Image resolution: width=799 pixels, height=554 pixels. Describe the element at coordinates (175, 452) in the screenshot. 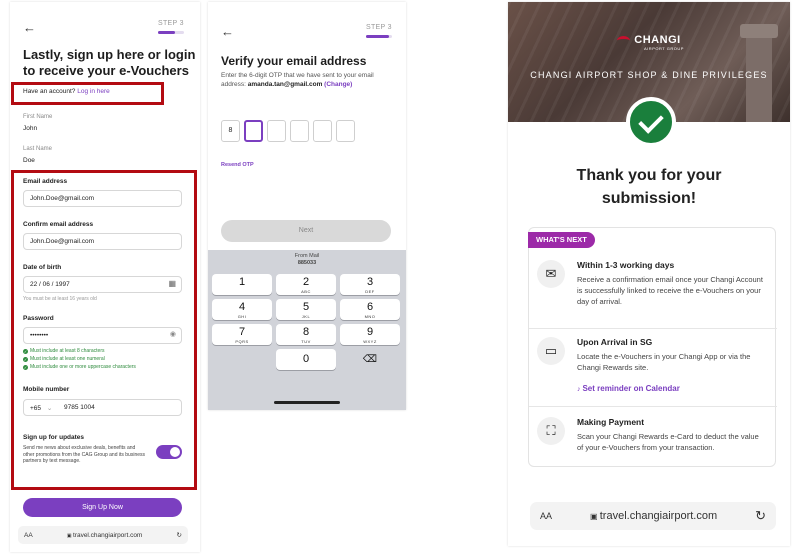

I see `toggle-knob` at that location.